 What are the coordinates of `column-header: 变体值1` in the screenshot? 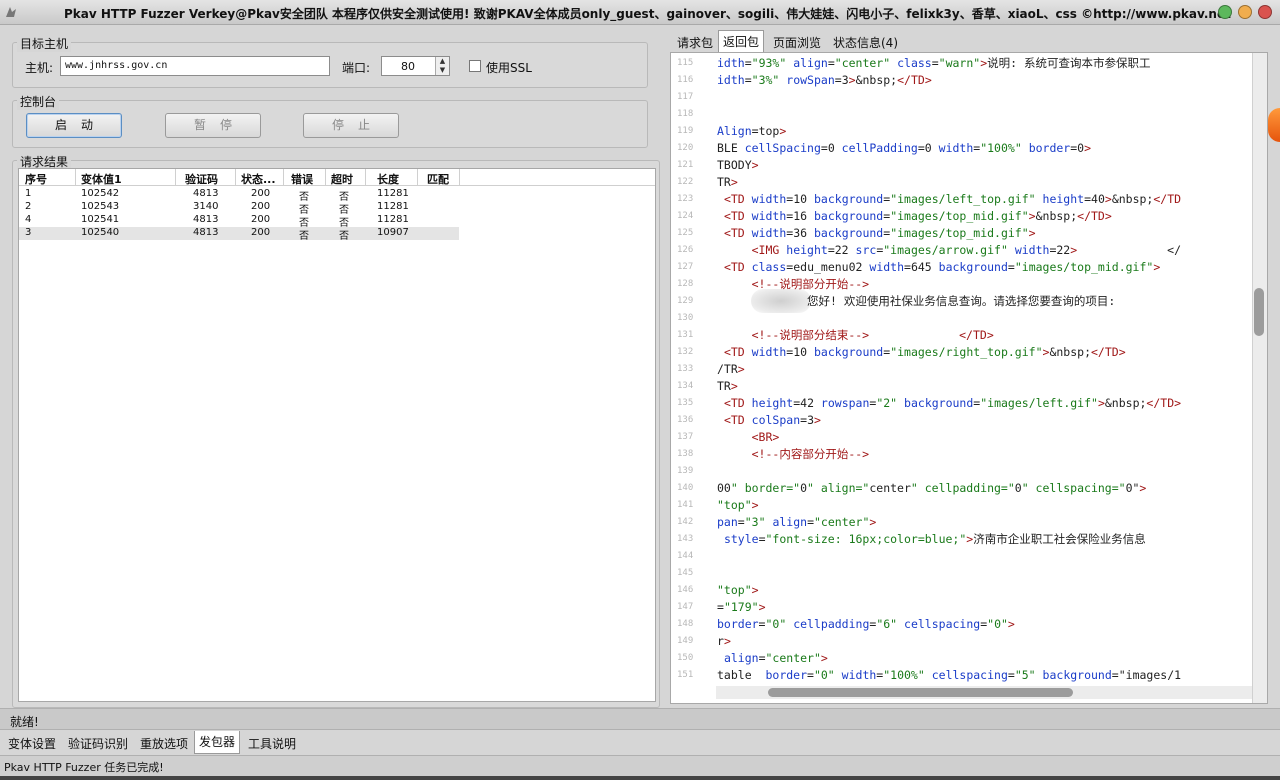 It's located at (131, 179).